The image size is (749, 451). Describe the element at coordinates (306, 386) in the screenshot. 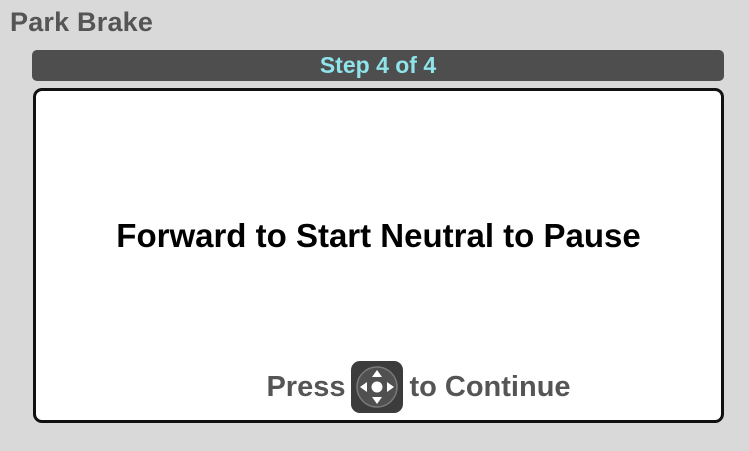

I see `continue-prompt-before: Press` at that location.